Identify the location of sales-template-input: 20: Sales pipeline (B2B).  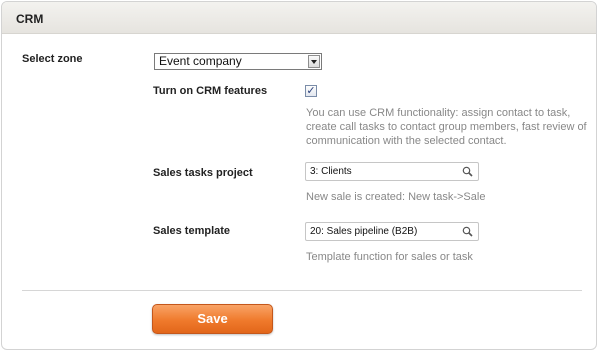
(392, 231).